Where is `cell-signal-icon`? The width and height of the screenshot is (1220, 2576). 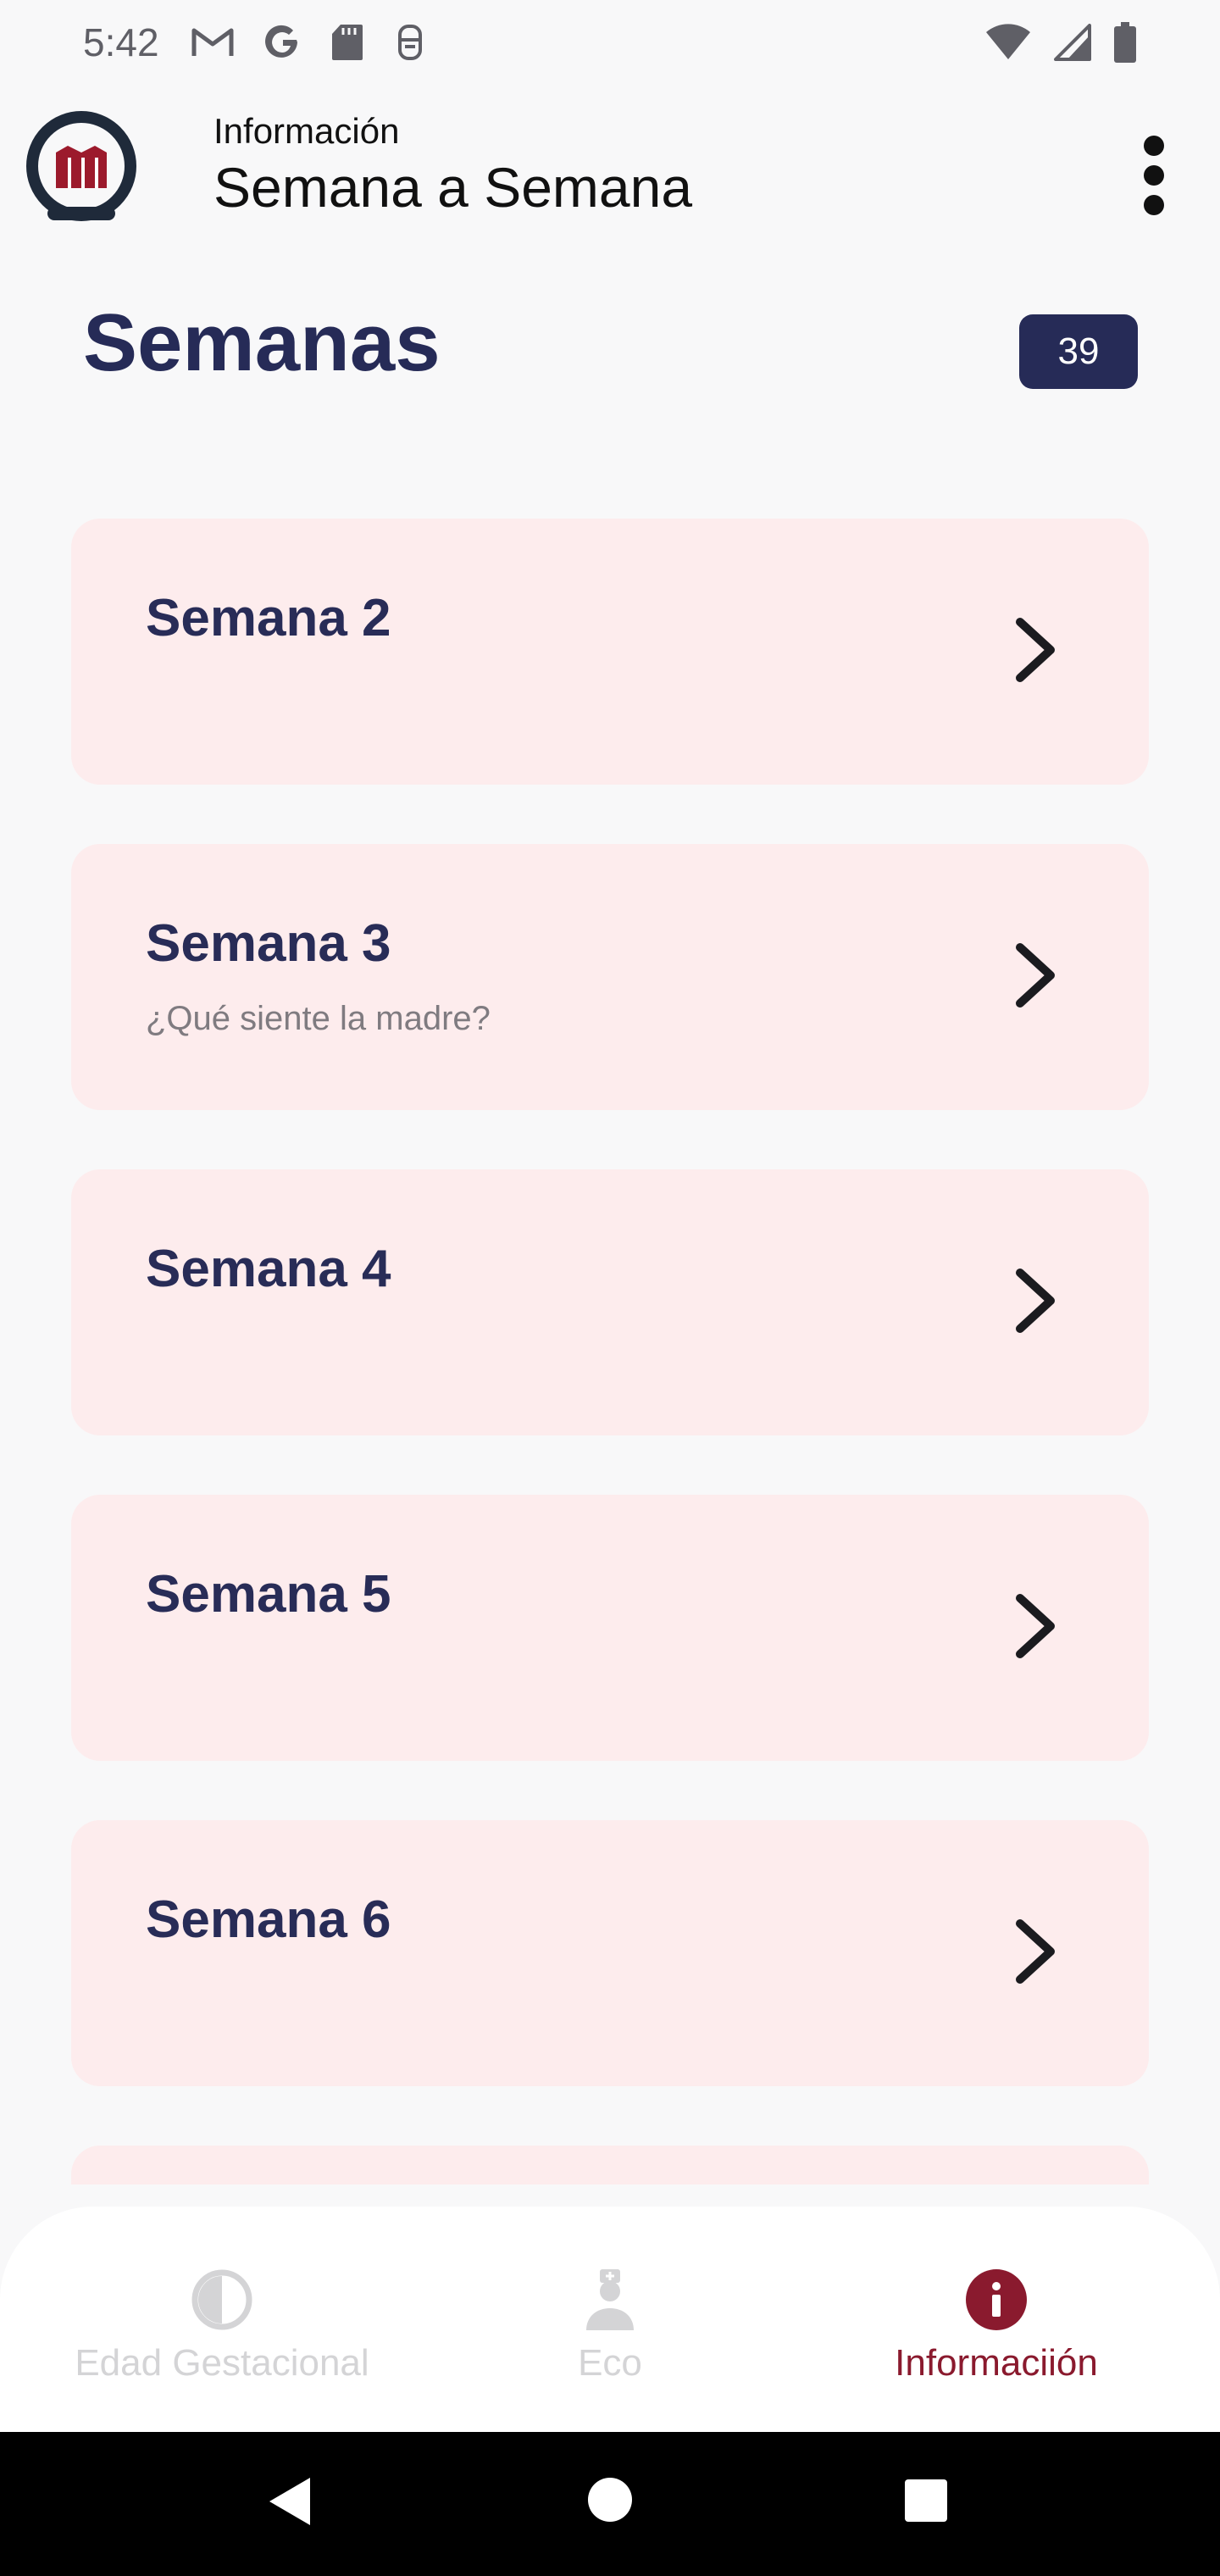 cell-signal-icon is located at coordinates (1072, 42).